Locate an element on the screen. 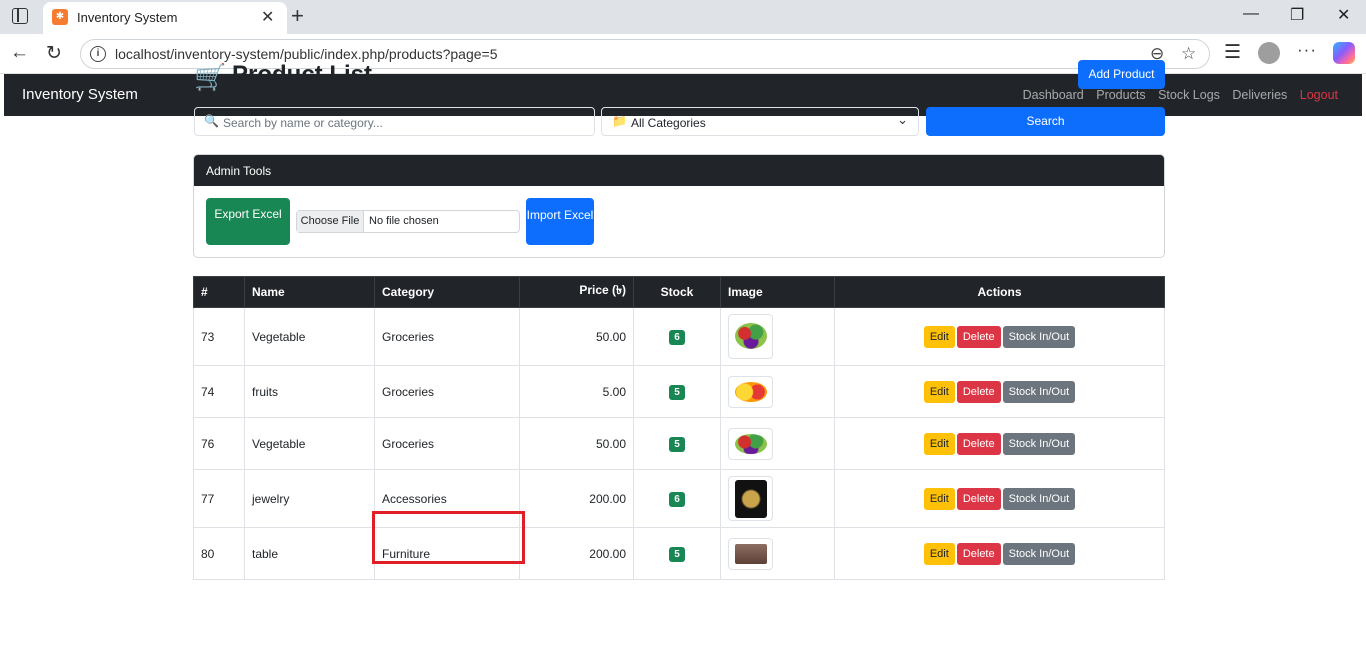  import-excel-button: Import Excel is located at coordinates (560, 221).